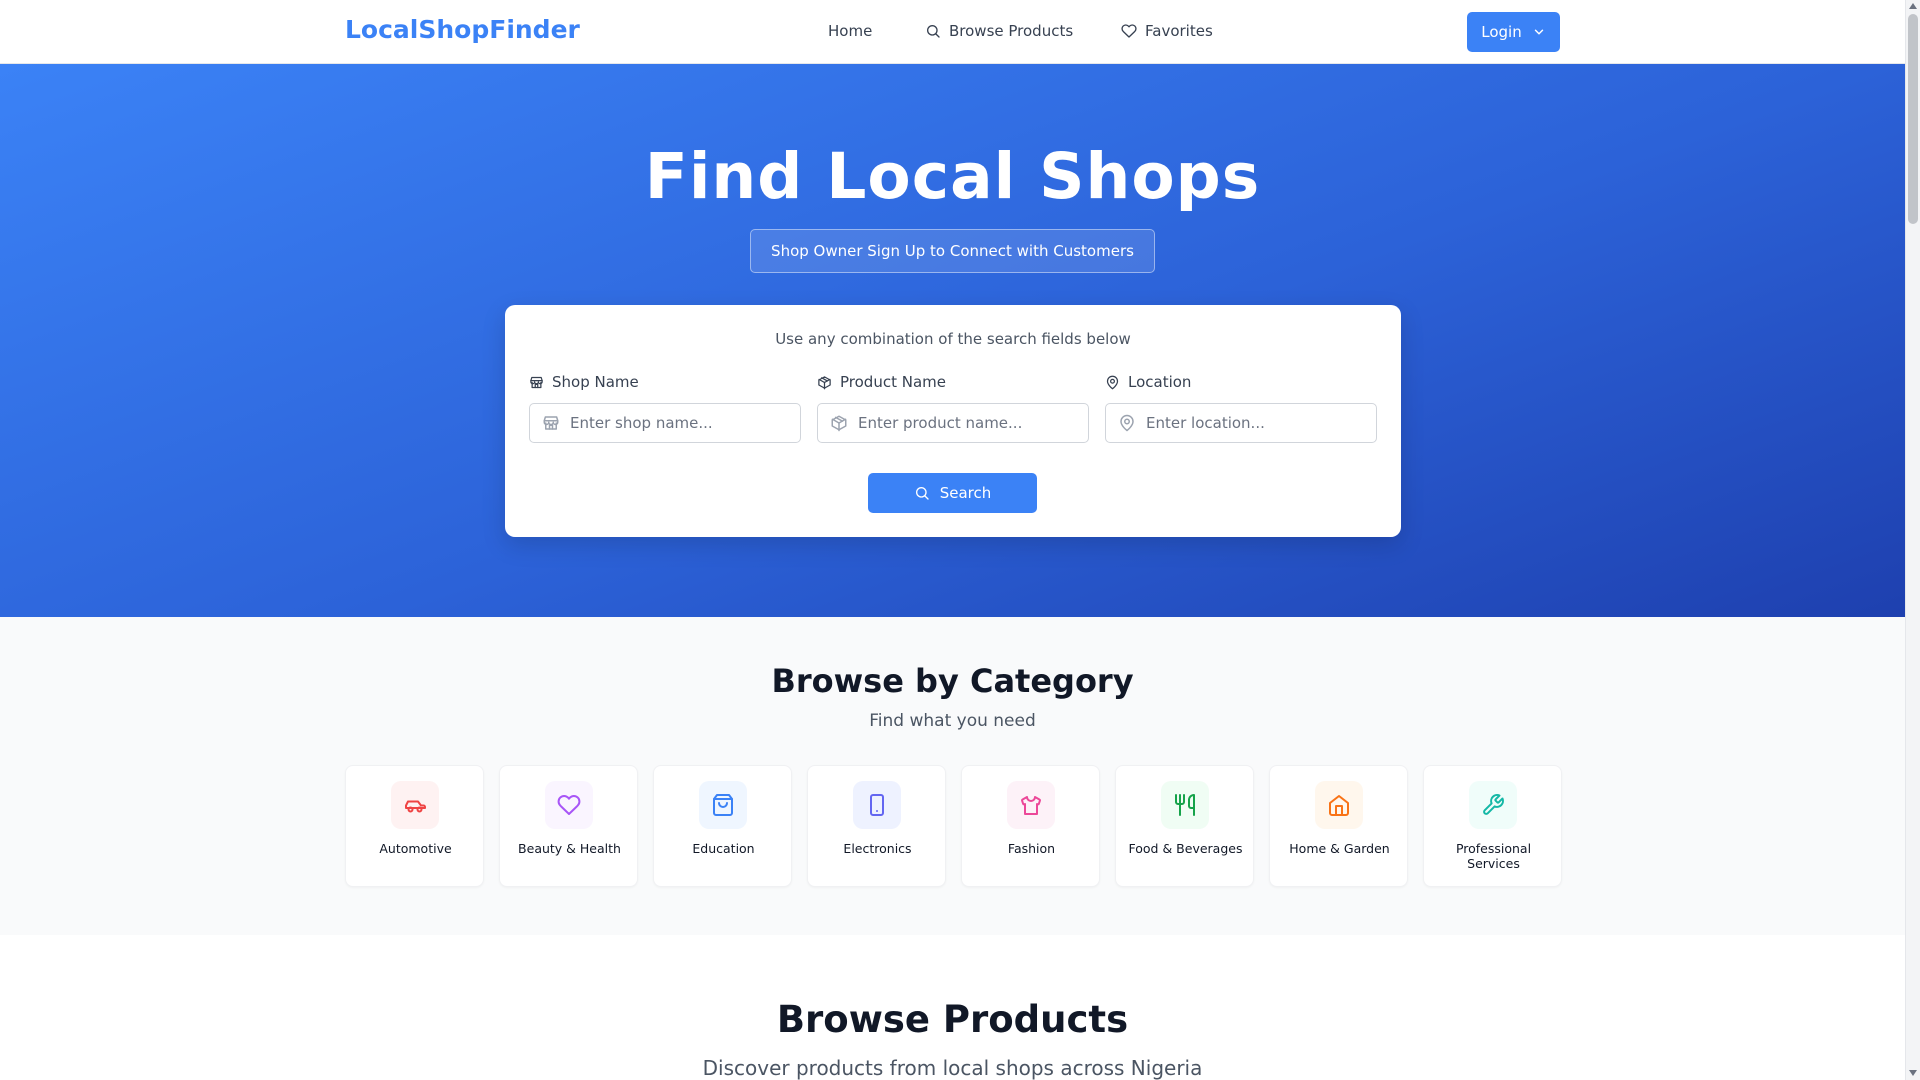 The height and width of the screenshot is (1080, 1920). I want to click on products-title: Browse Products, so click(952, 1019).